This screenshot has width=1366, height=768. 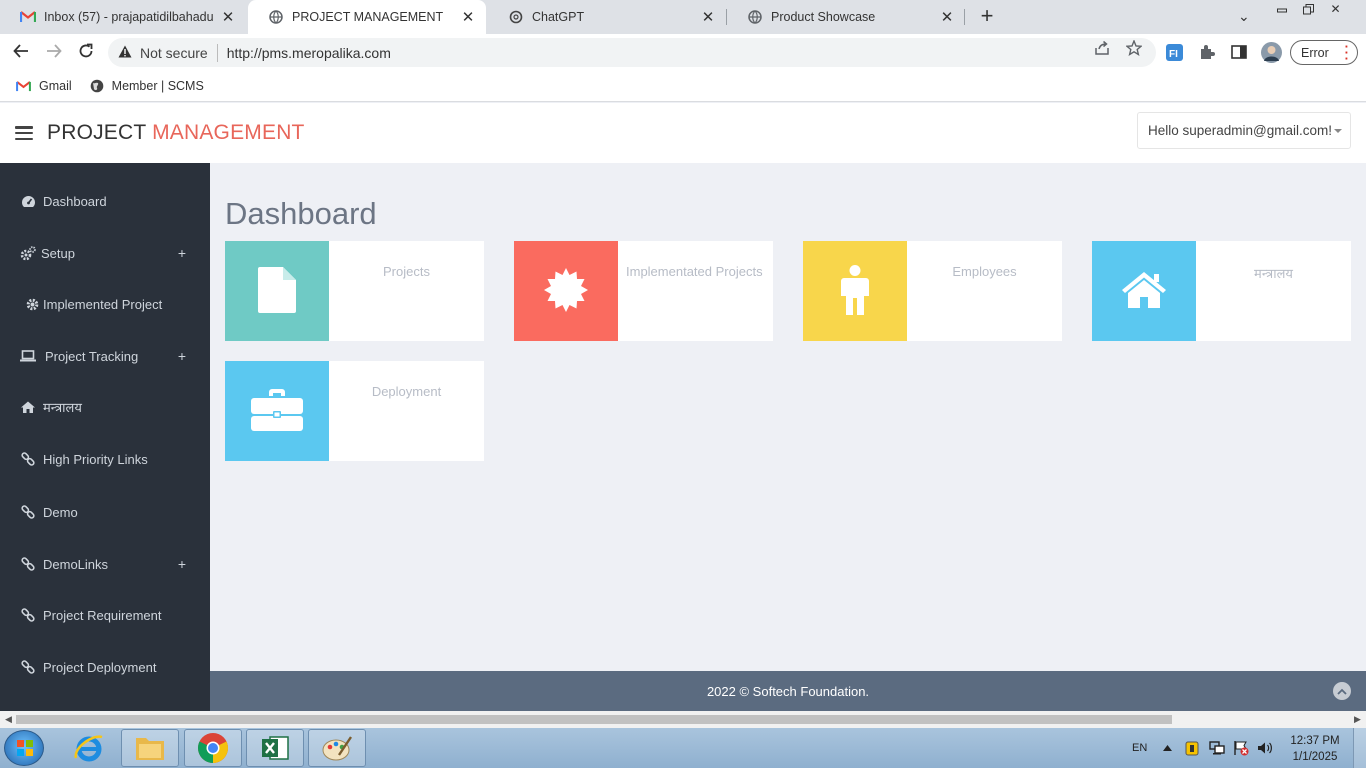 What do you see at coordinates (100, 667) in the screenshot?
I see `sidebar-item-label: Project Deployment` at bounding box center [100, 667].